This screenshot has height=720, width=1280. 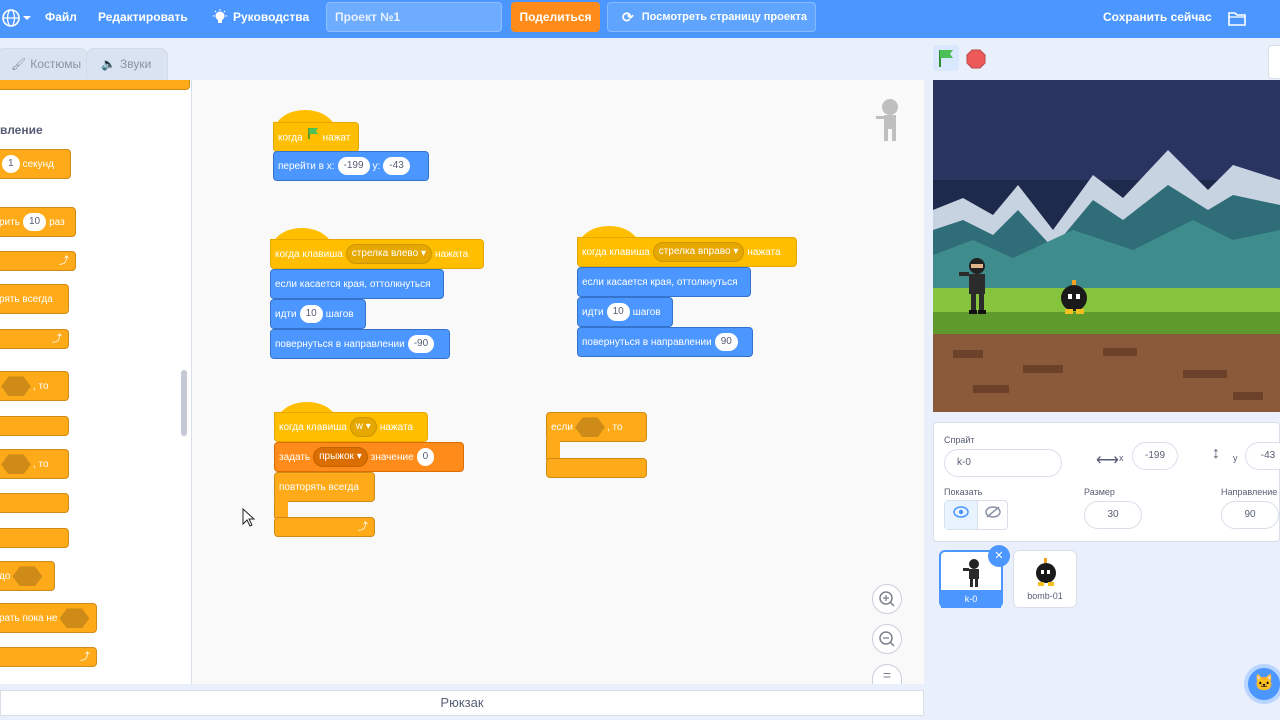 I want to click on when-key-w-block: когда клавиша w ▾ нажата, so click(x=351, y=427).